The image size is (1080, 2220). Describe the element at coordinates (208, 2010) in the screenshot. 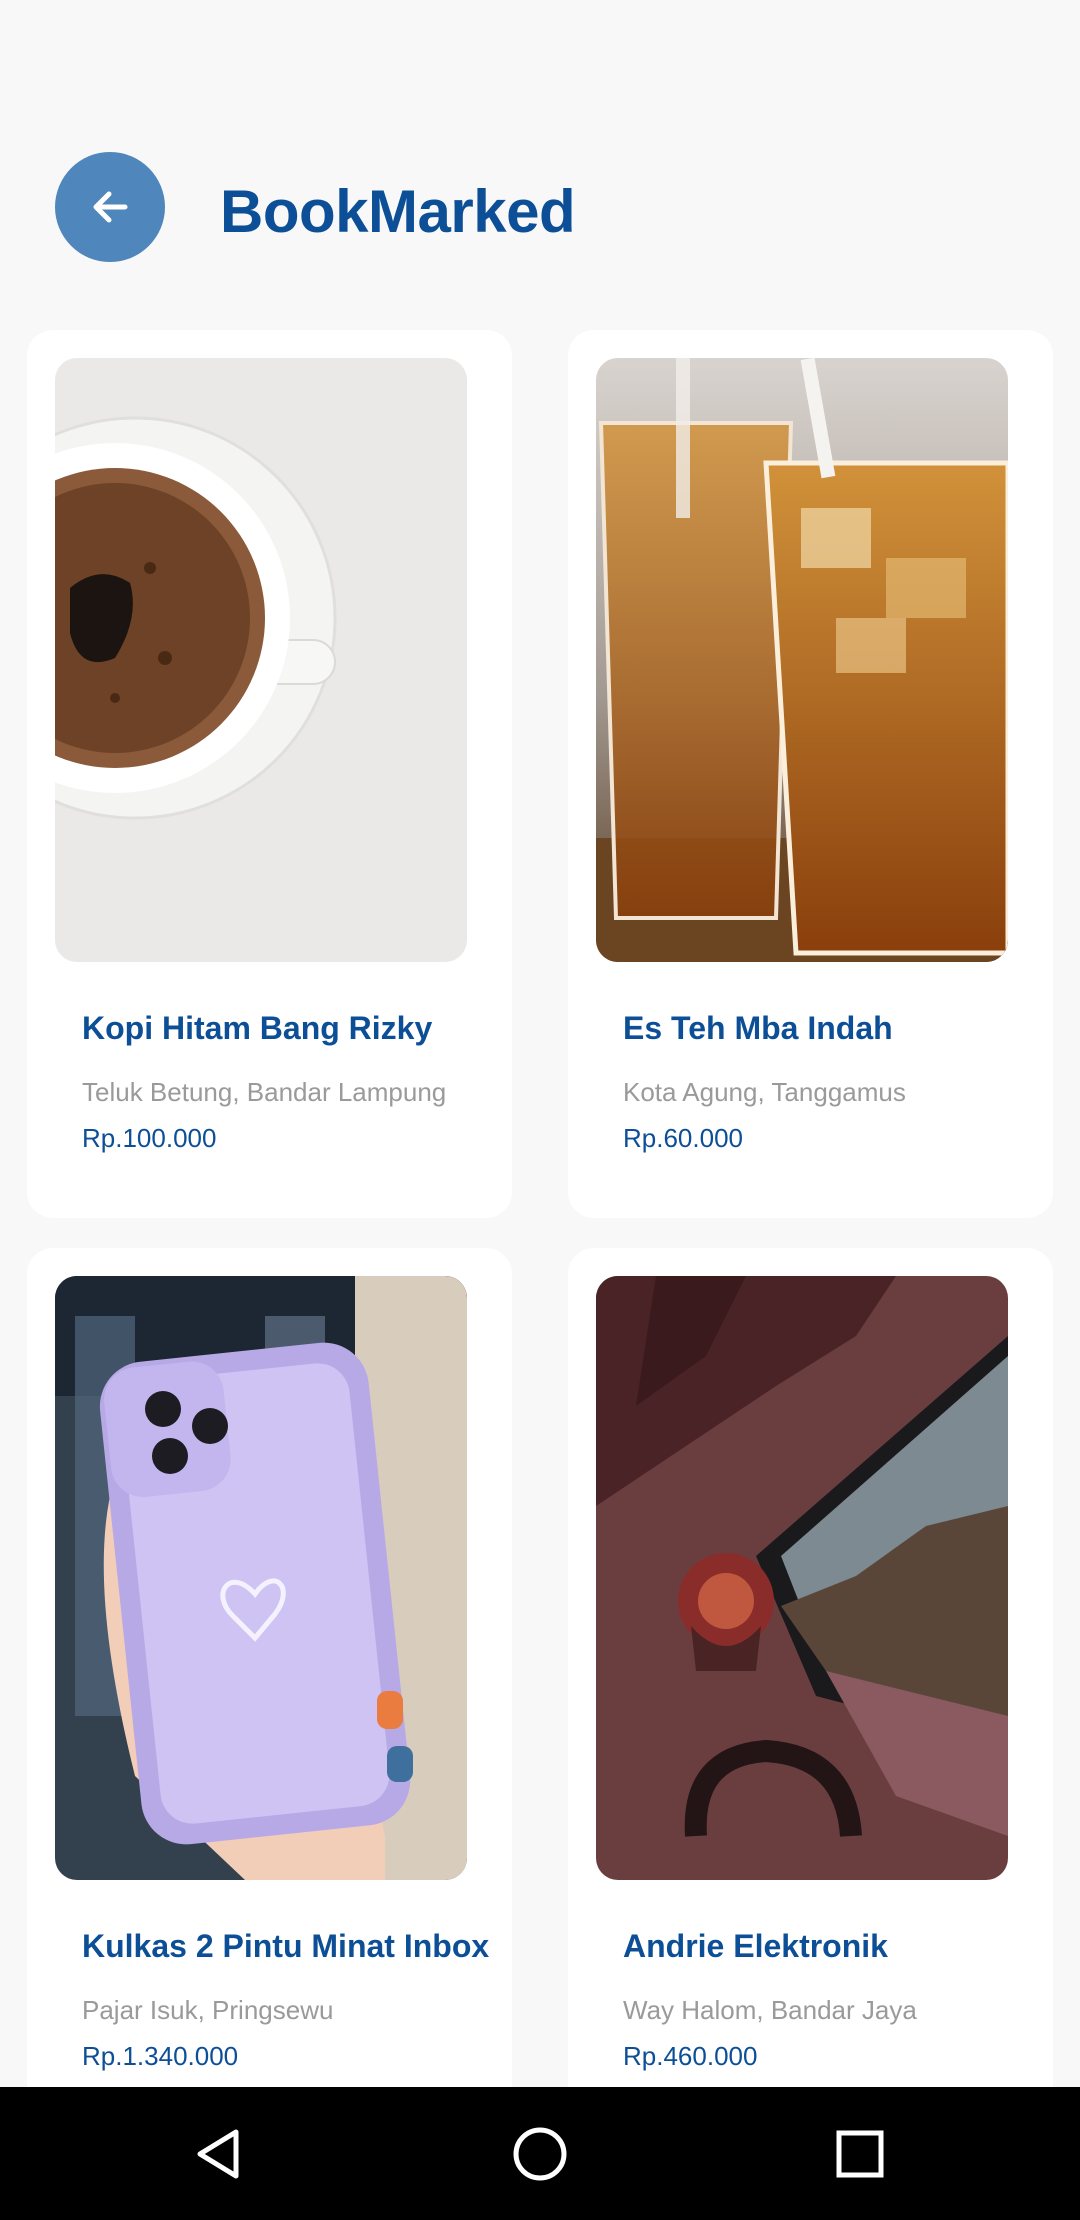

I see `item-location: Pajar Isuk, Pringsewu` at that location.